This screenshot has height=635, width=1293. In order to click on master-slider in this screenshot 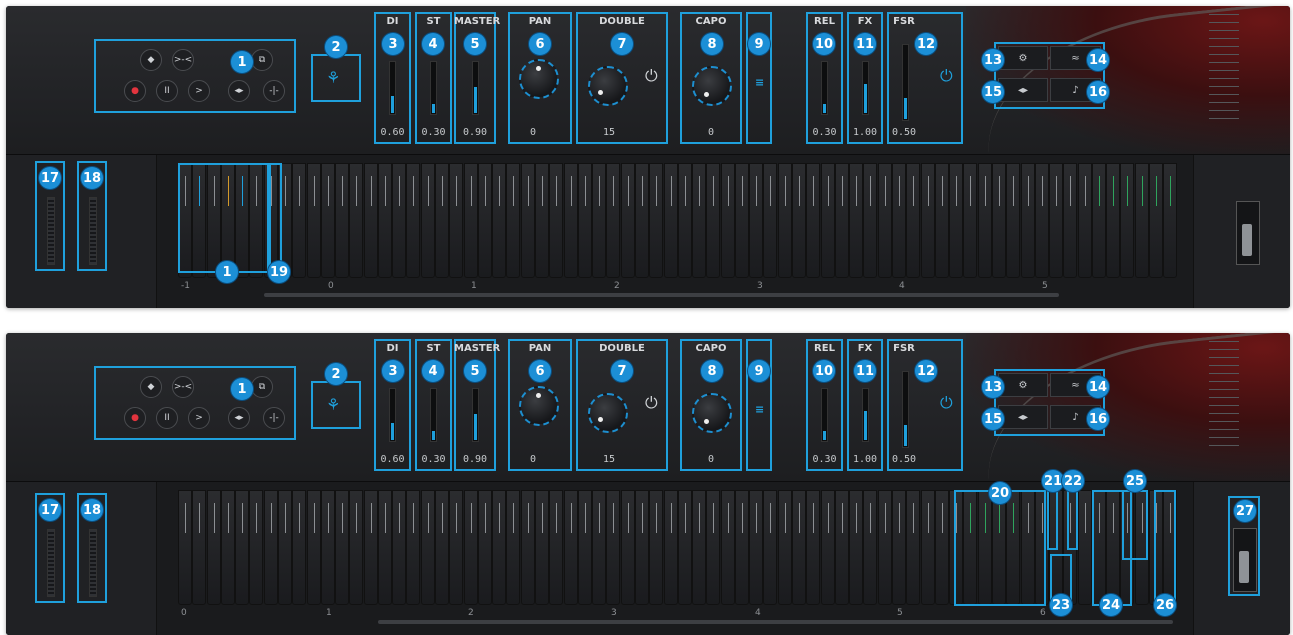, I will do `click(475, 88)`.